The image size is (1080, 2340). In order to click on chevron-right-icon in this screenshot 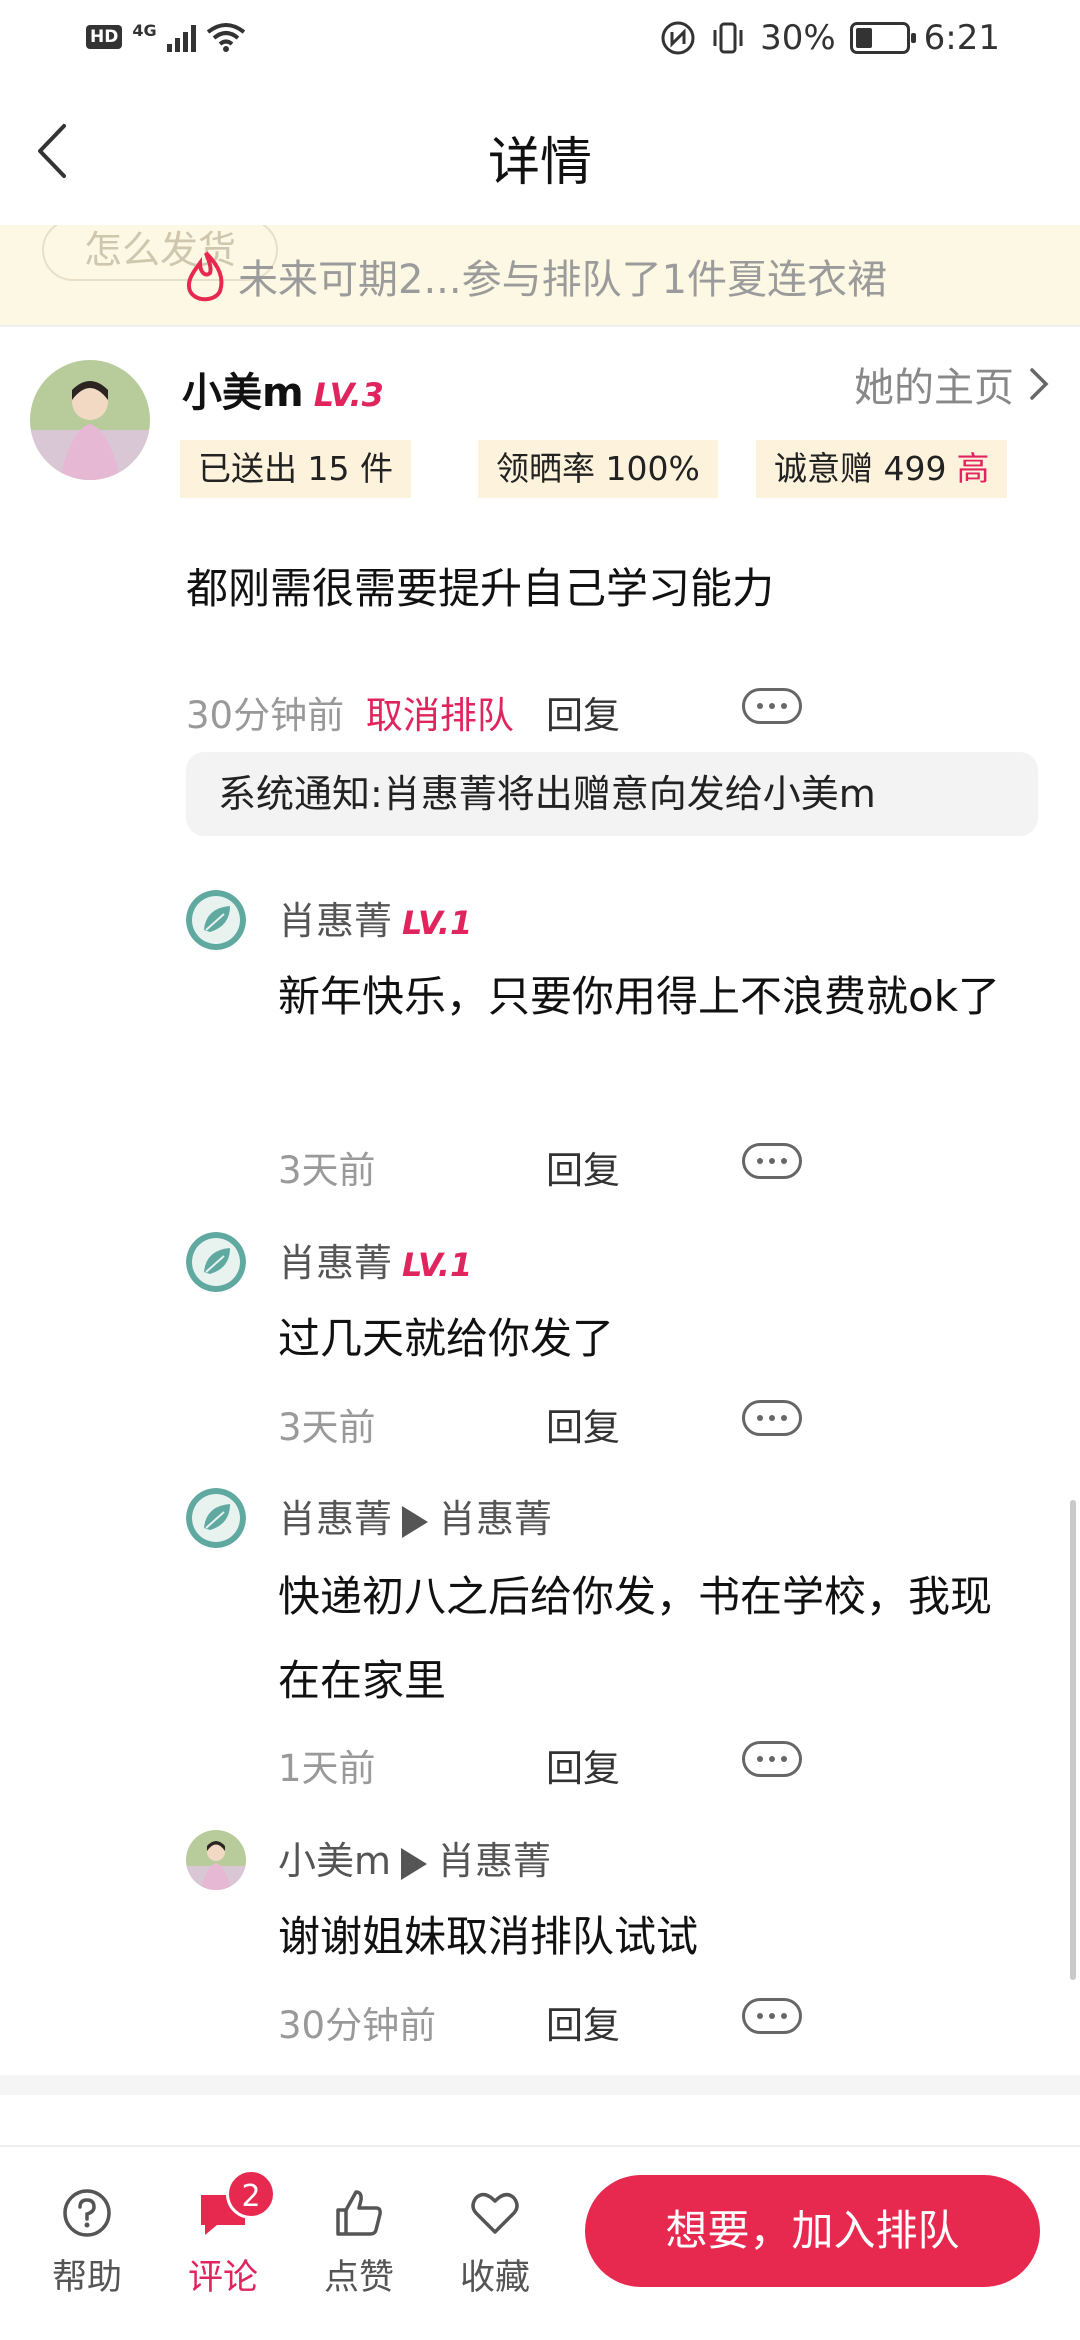, I will do `click(1039, 384)`.